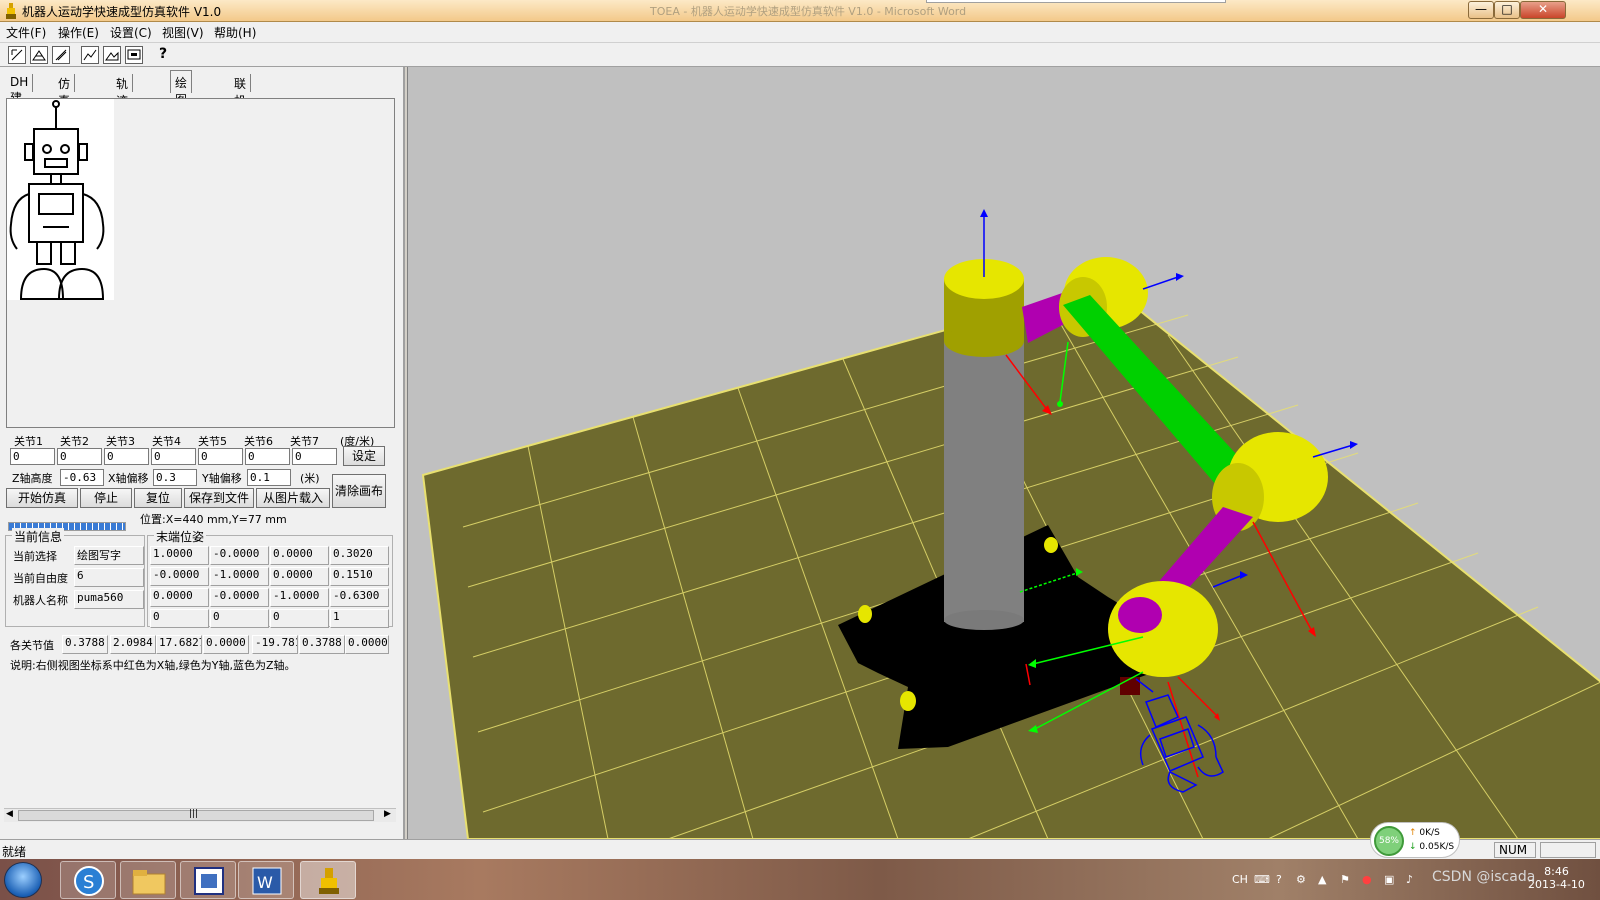 The width and height of the screenshot is (1600, 900). I want to click on show-hidden-icons-icon: ▲, so click(1322, 879).